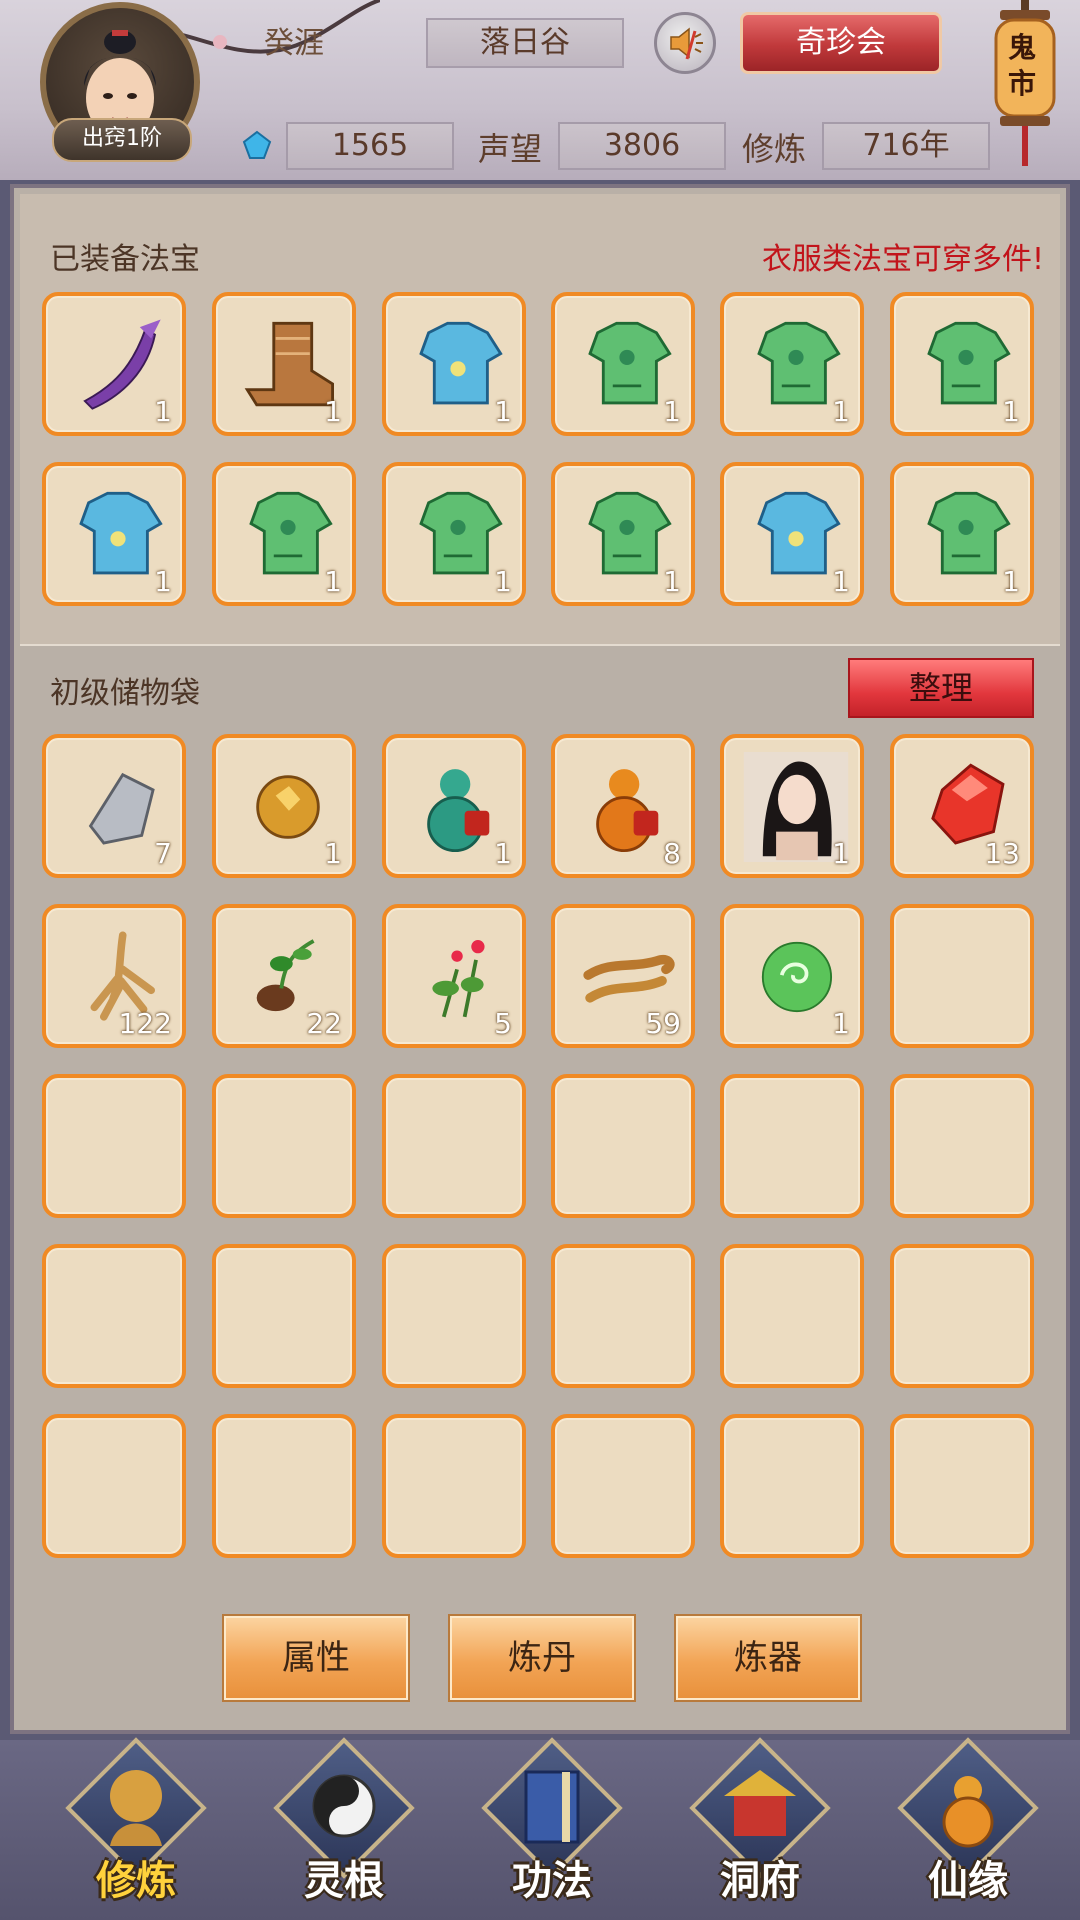 Image resolution: width=1080 pixels, height=1920 pixels. I want to click on nav-item-1: 灵根, so click(344, 1826).